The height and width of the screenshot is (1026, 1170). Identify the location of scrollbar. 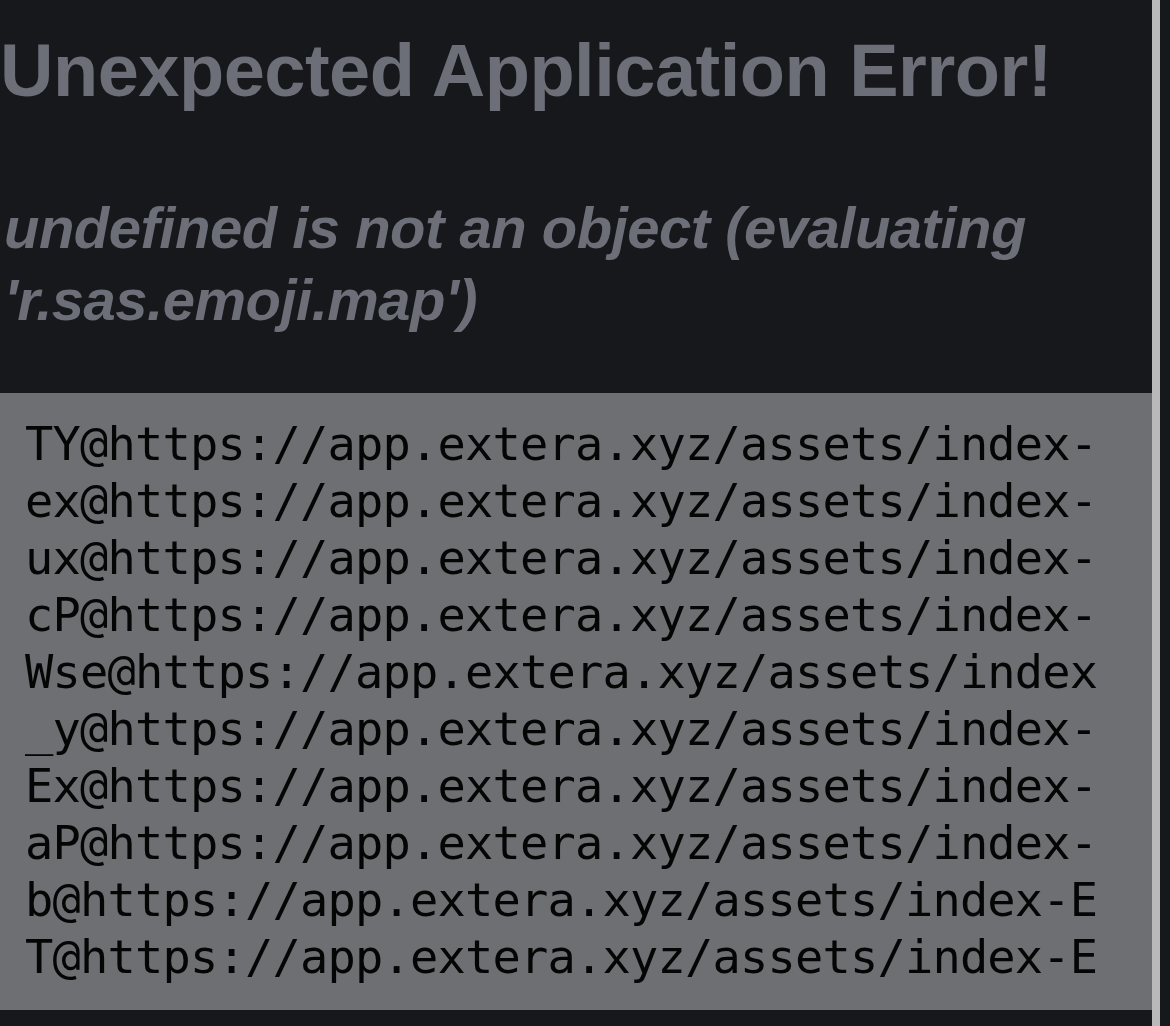
(1156, 513).